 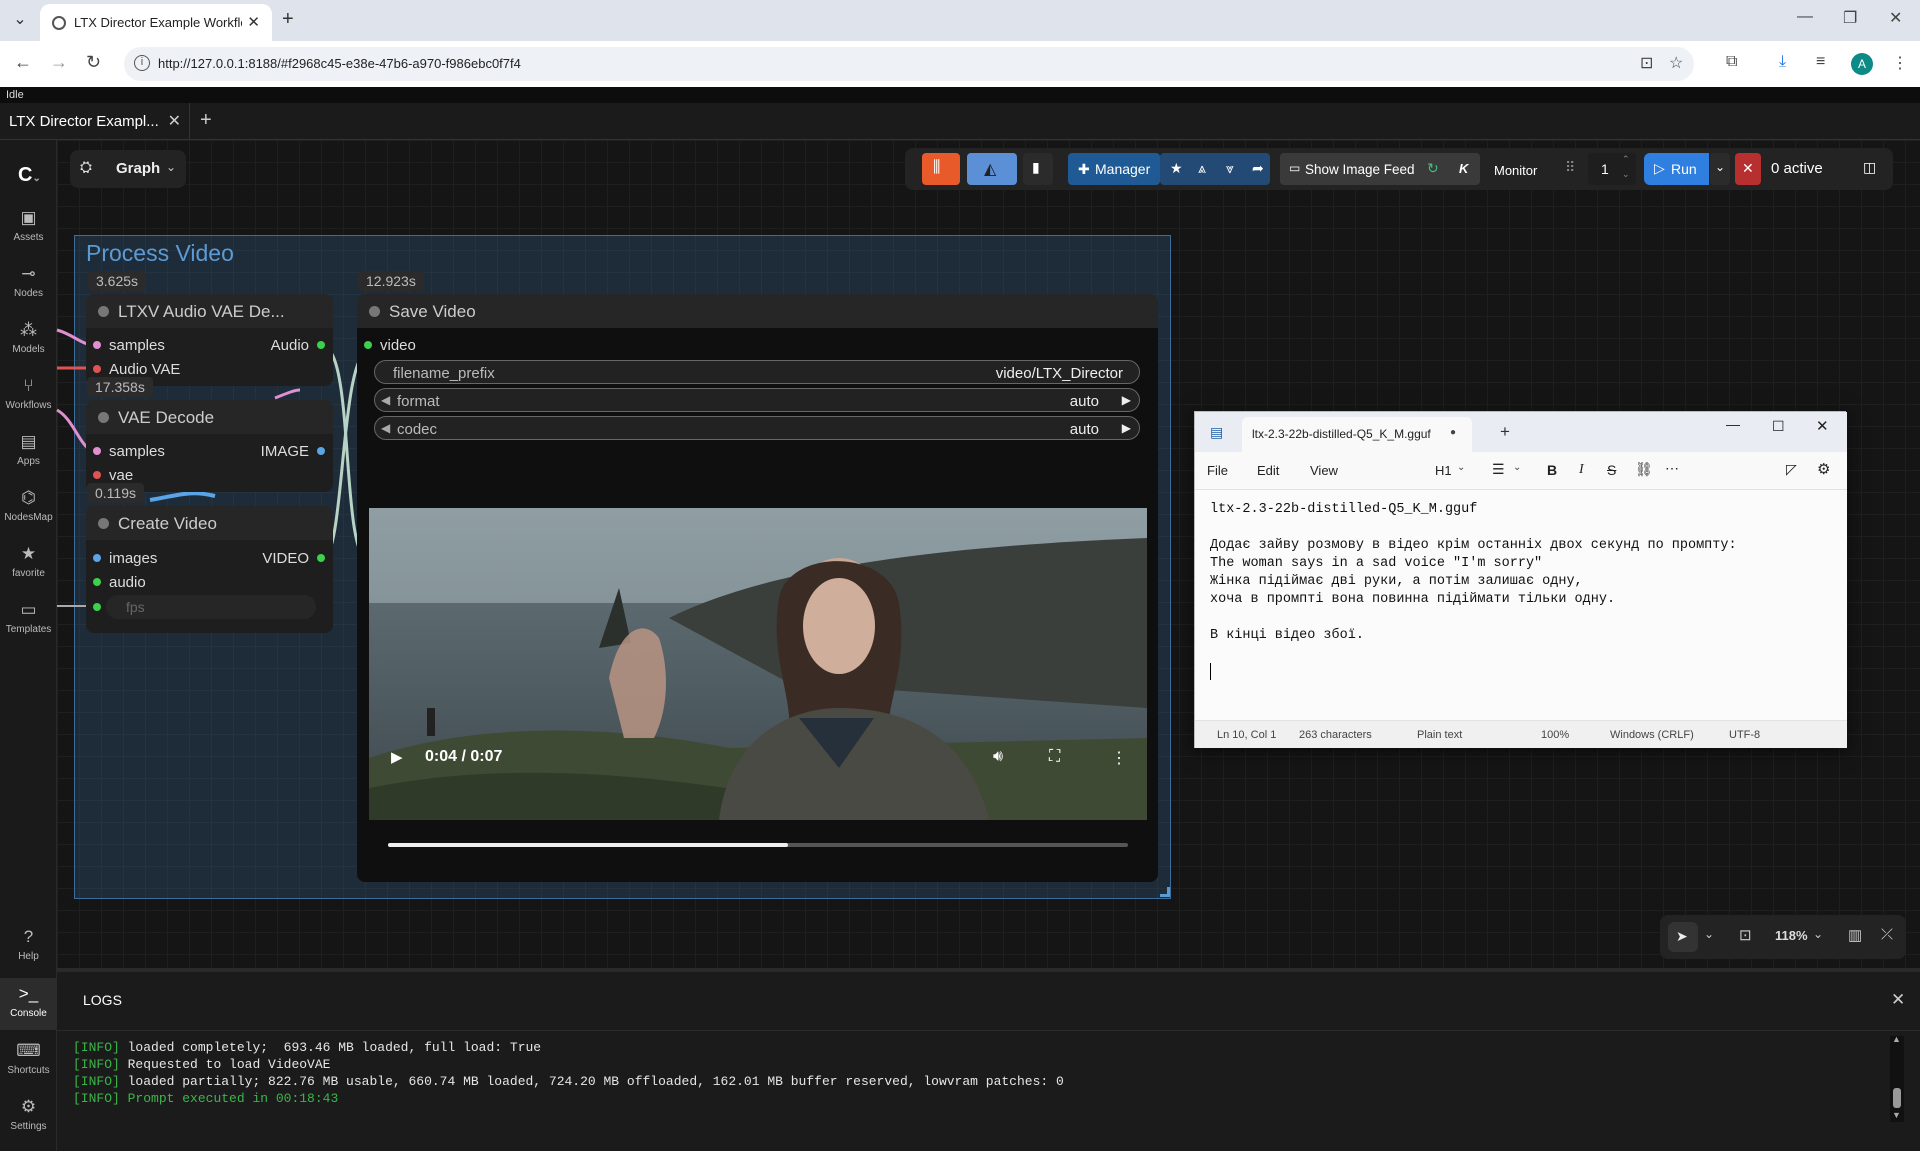 What do you see at coordinates (1823, 469) in the screenshot?
I see `settings-gear-icon: ⚙` at bounding box center [1823, 469].